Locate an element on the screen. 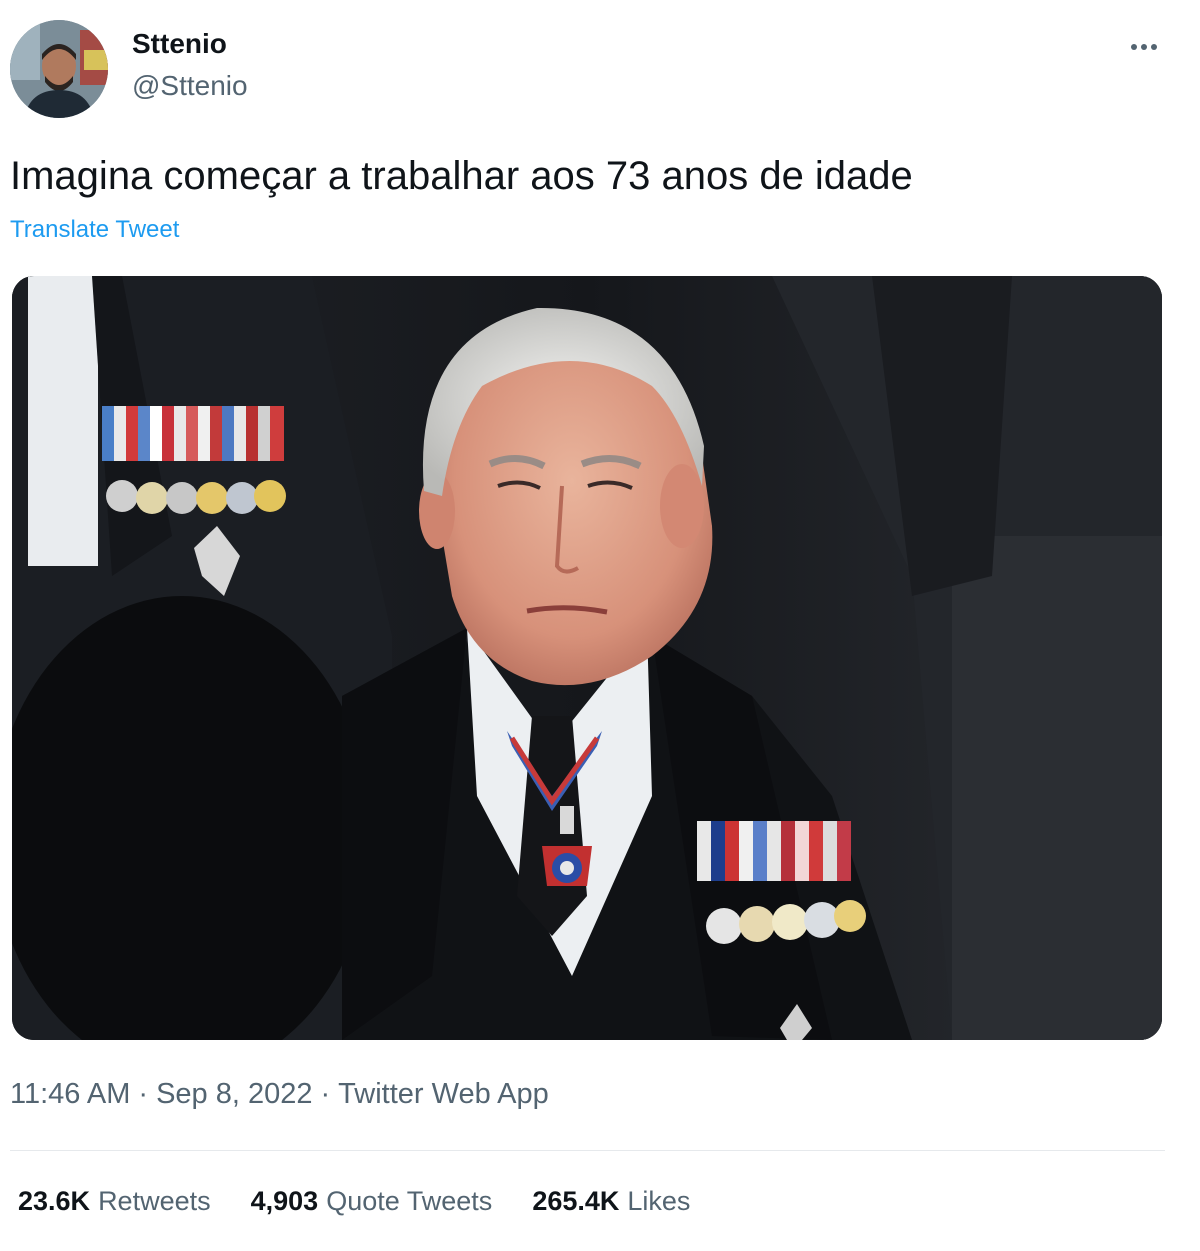 This screenshot has width=1200, height=1251. likes-stat: 265.4K Likes is located at coordinates (611, 1201).